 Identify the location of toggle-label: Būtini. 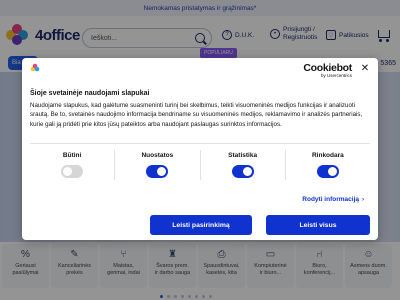
(72, 155).